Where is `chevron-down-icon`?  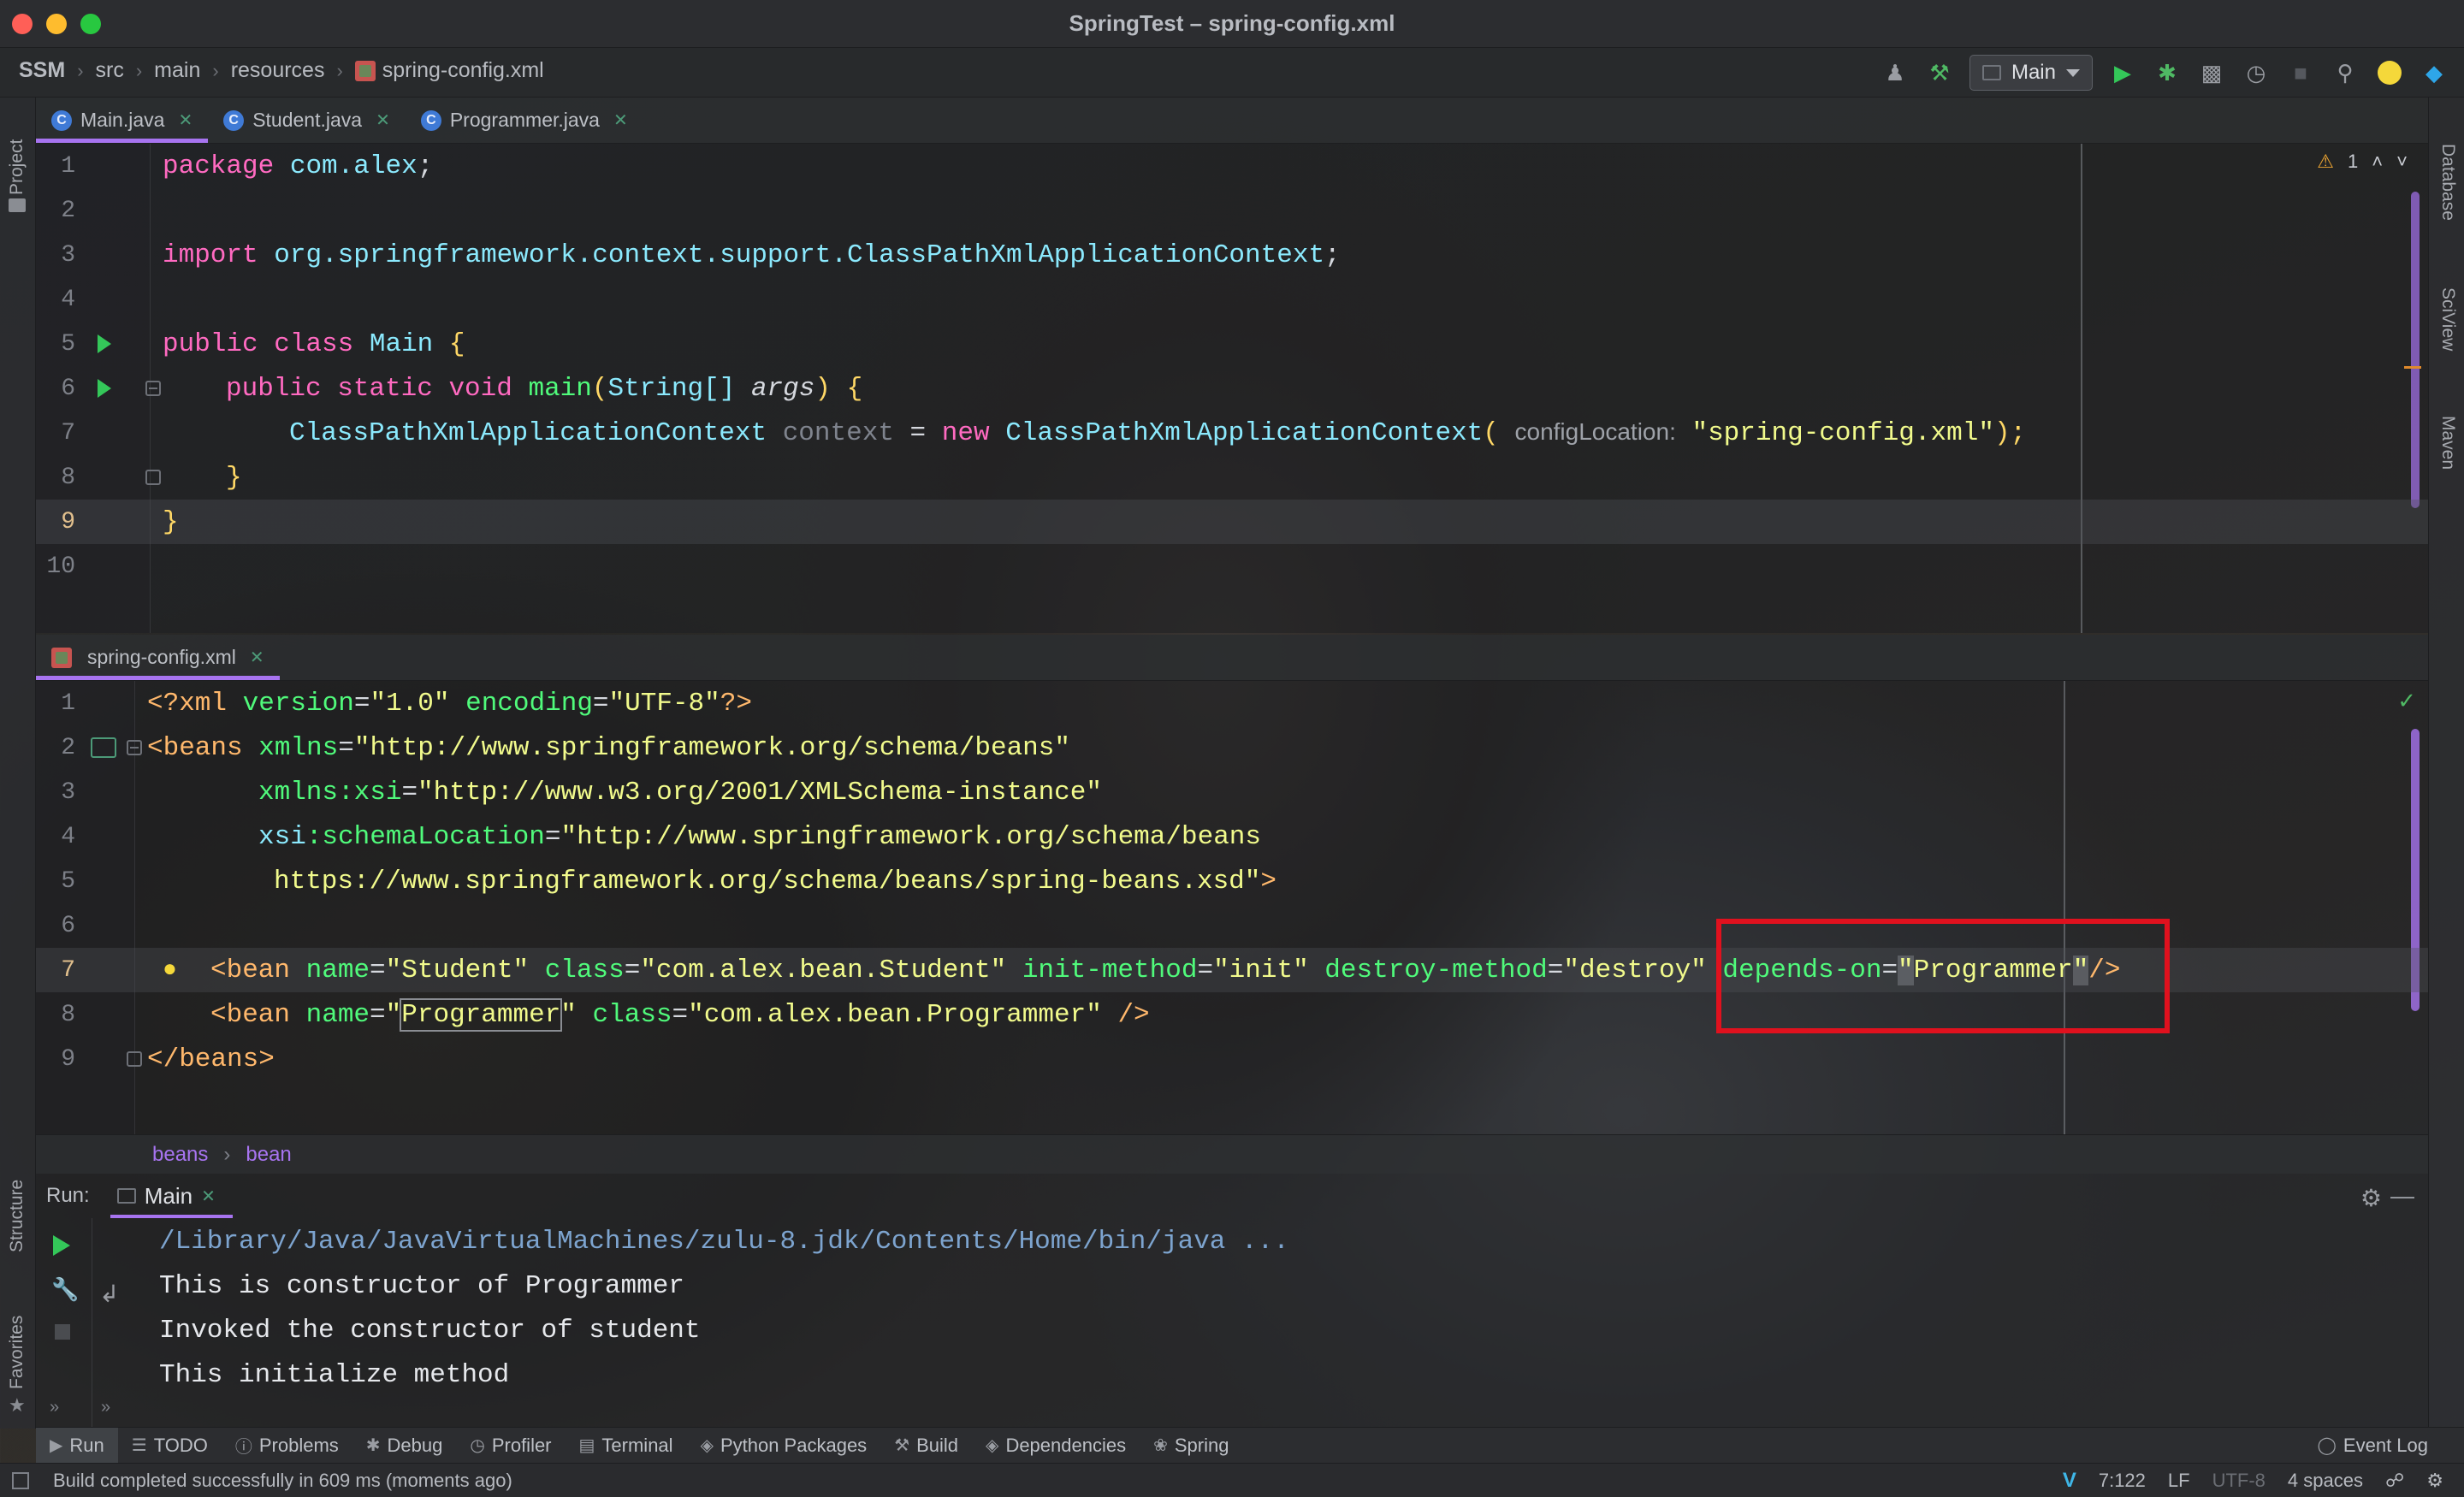 chevron-down-icon is located at coordinates (2073, 72).